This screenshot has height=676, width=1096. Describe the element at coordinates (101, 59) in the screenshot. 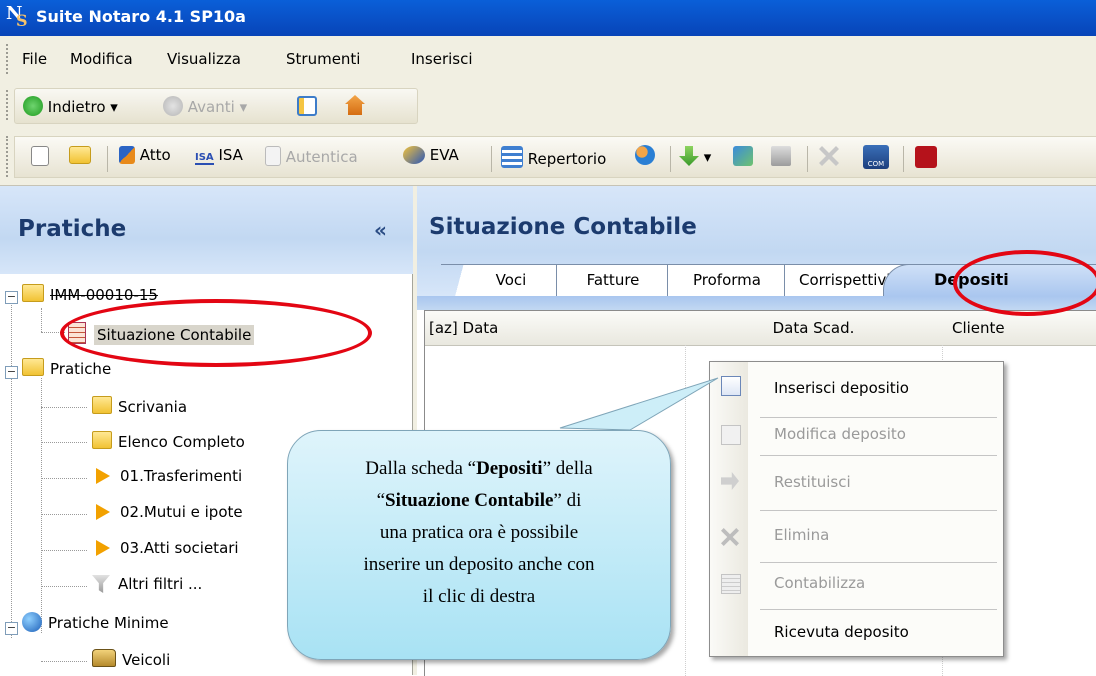

I see `menu-modifica: Modifica` at that location.